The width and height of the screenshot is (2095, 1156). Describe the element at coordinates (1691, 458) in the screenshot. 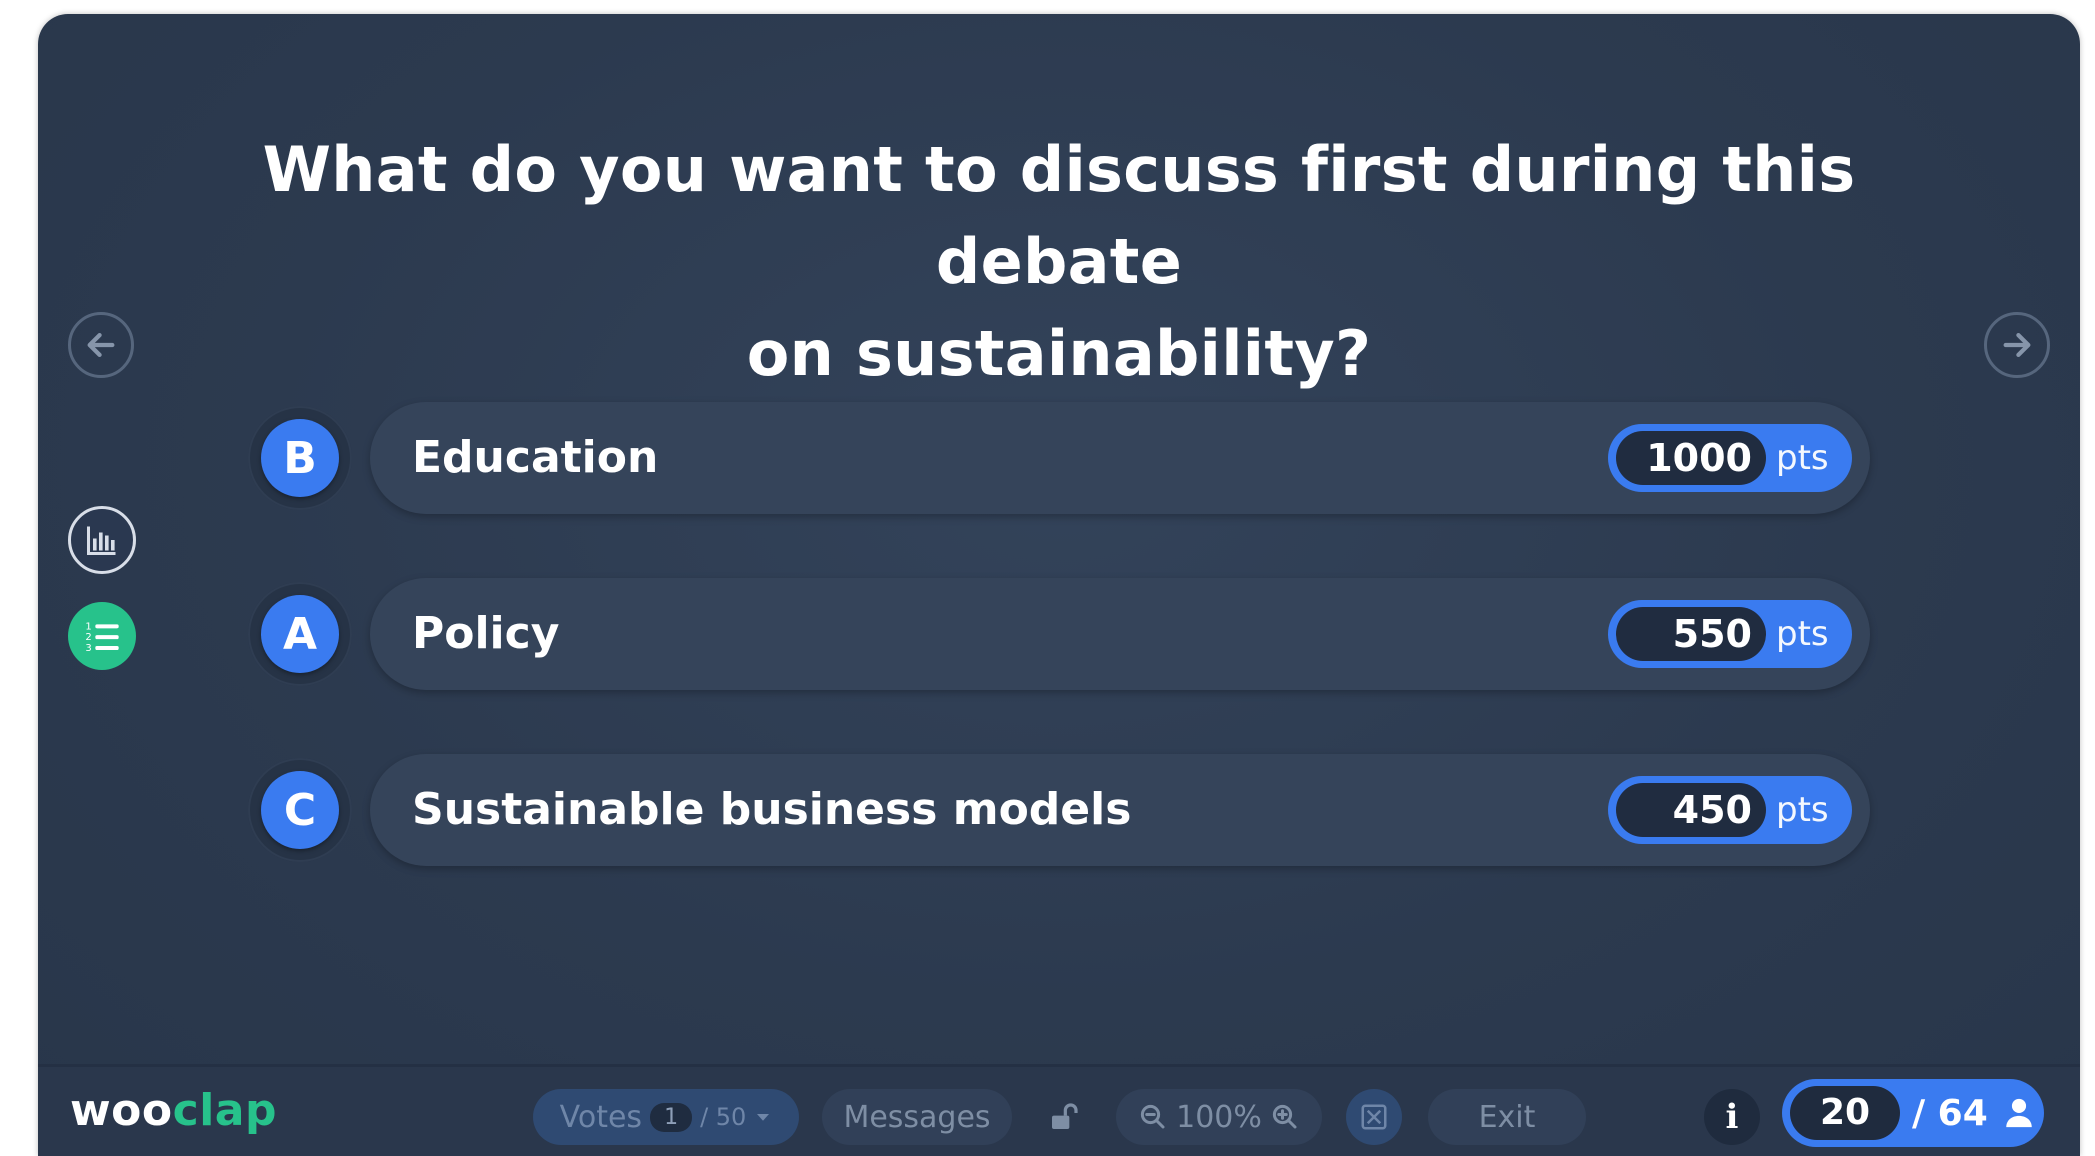

I see `points-value: 1000` at that location.